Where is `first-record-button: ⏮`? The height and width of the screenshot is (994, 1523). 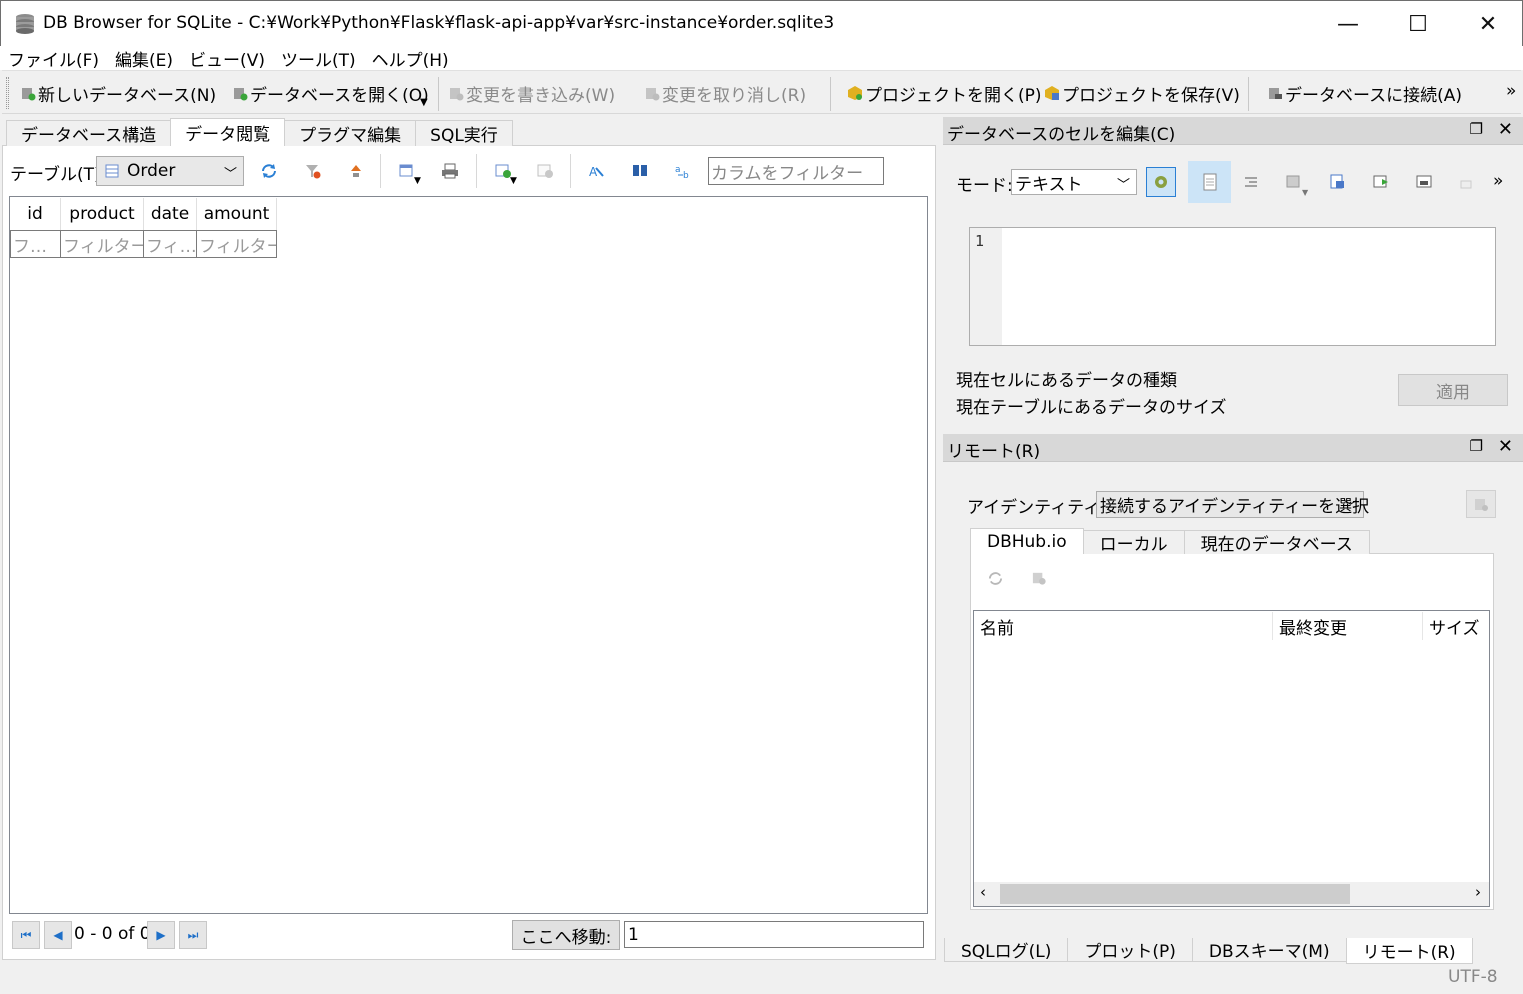
first-record-button: ⏮ is located at coordinates (26, 935).